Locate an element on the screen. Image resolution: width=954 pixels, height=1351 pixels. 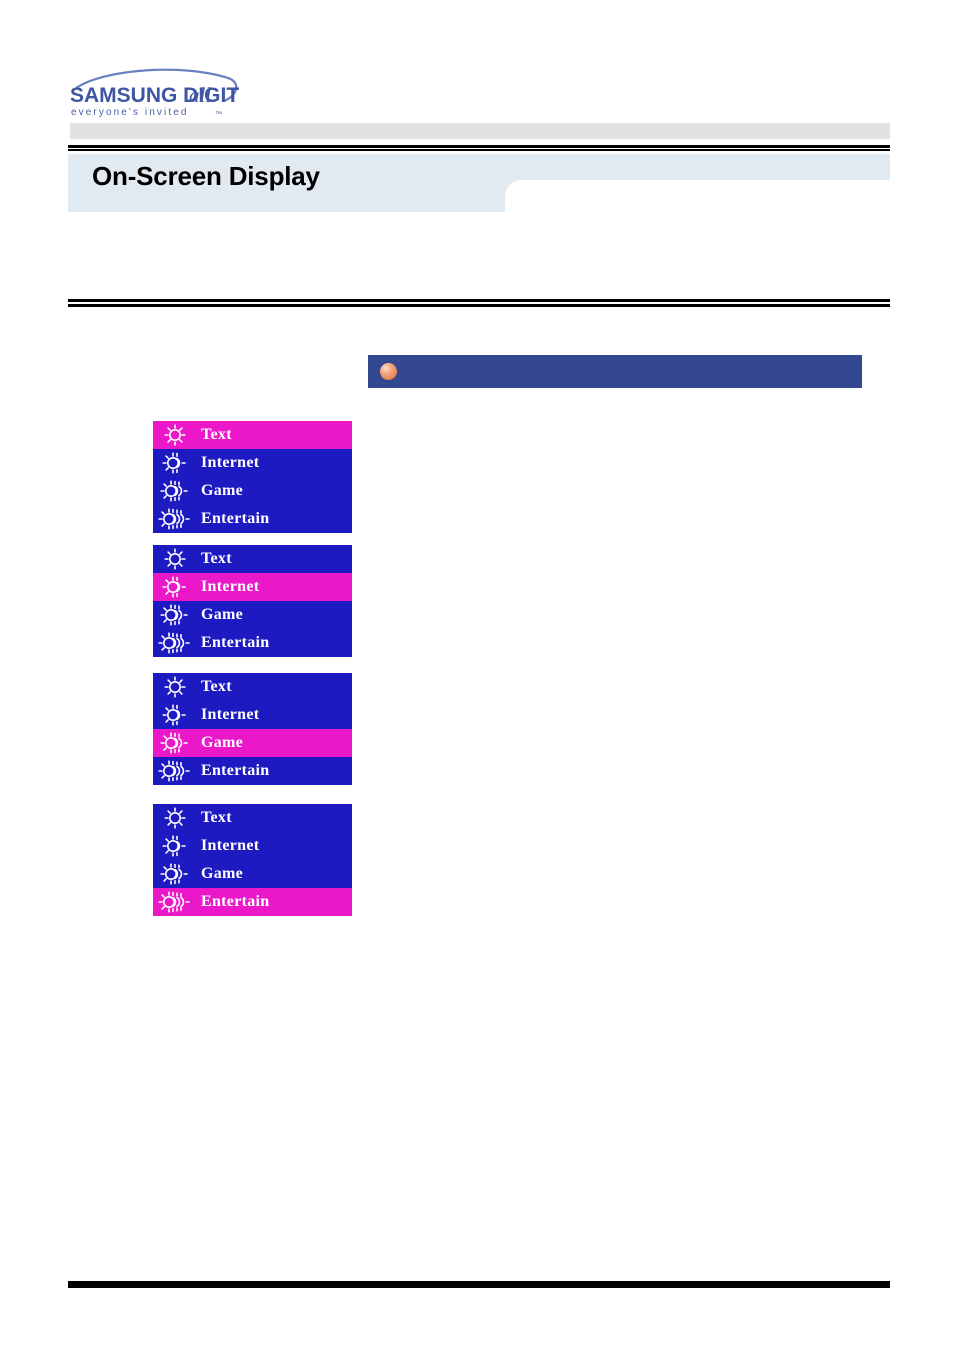
logo-wordmark-italic: all is located at coordinates (200, 95).